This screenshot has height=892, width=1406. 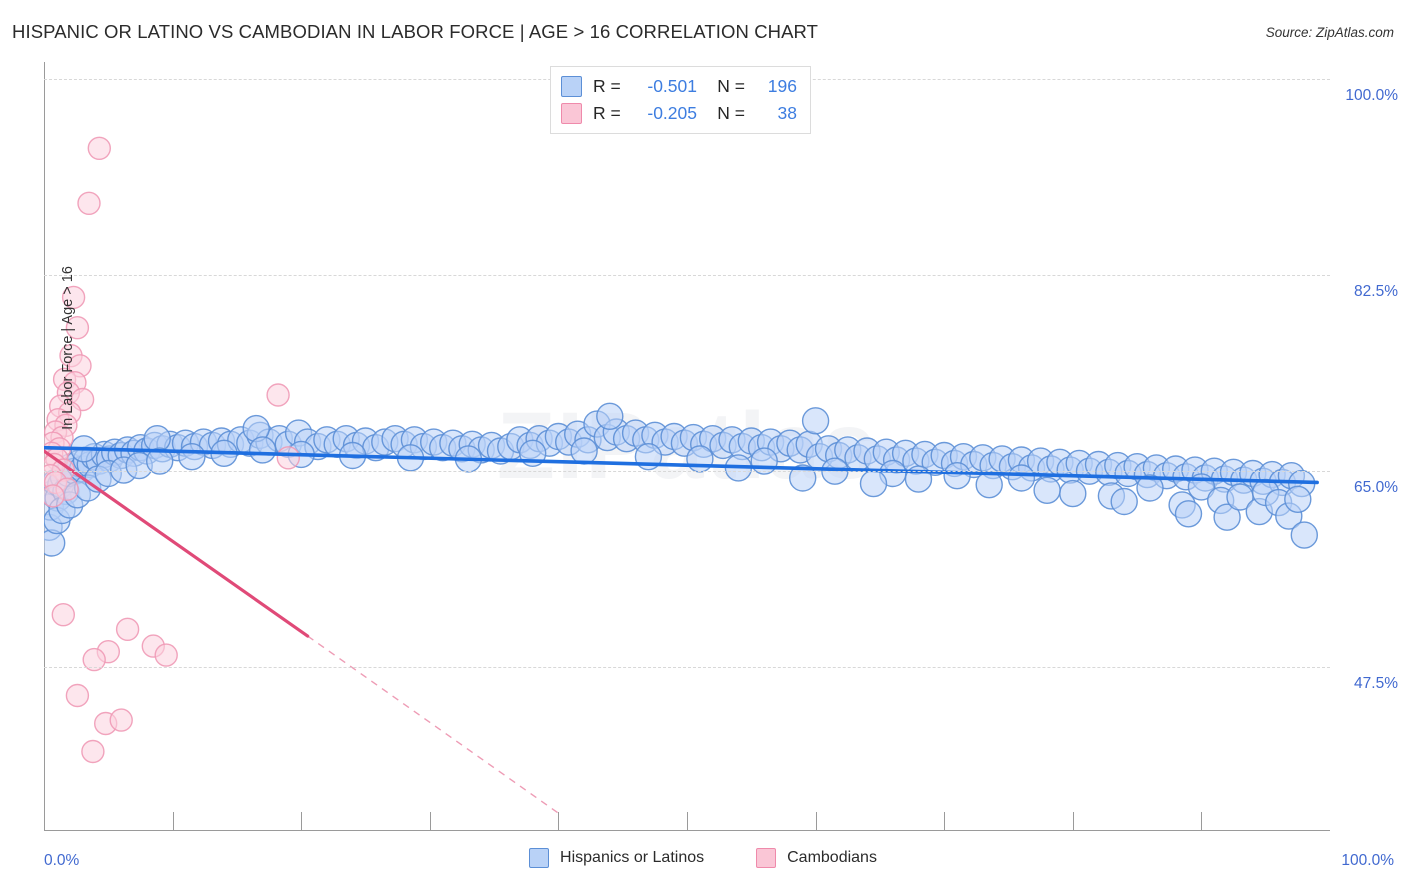 What do you see at coordinates (1367, 860) in the screenshot?
I see `x-tick-label-max: 100.0%` at bounding box center [1367, 860].